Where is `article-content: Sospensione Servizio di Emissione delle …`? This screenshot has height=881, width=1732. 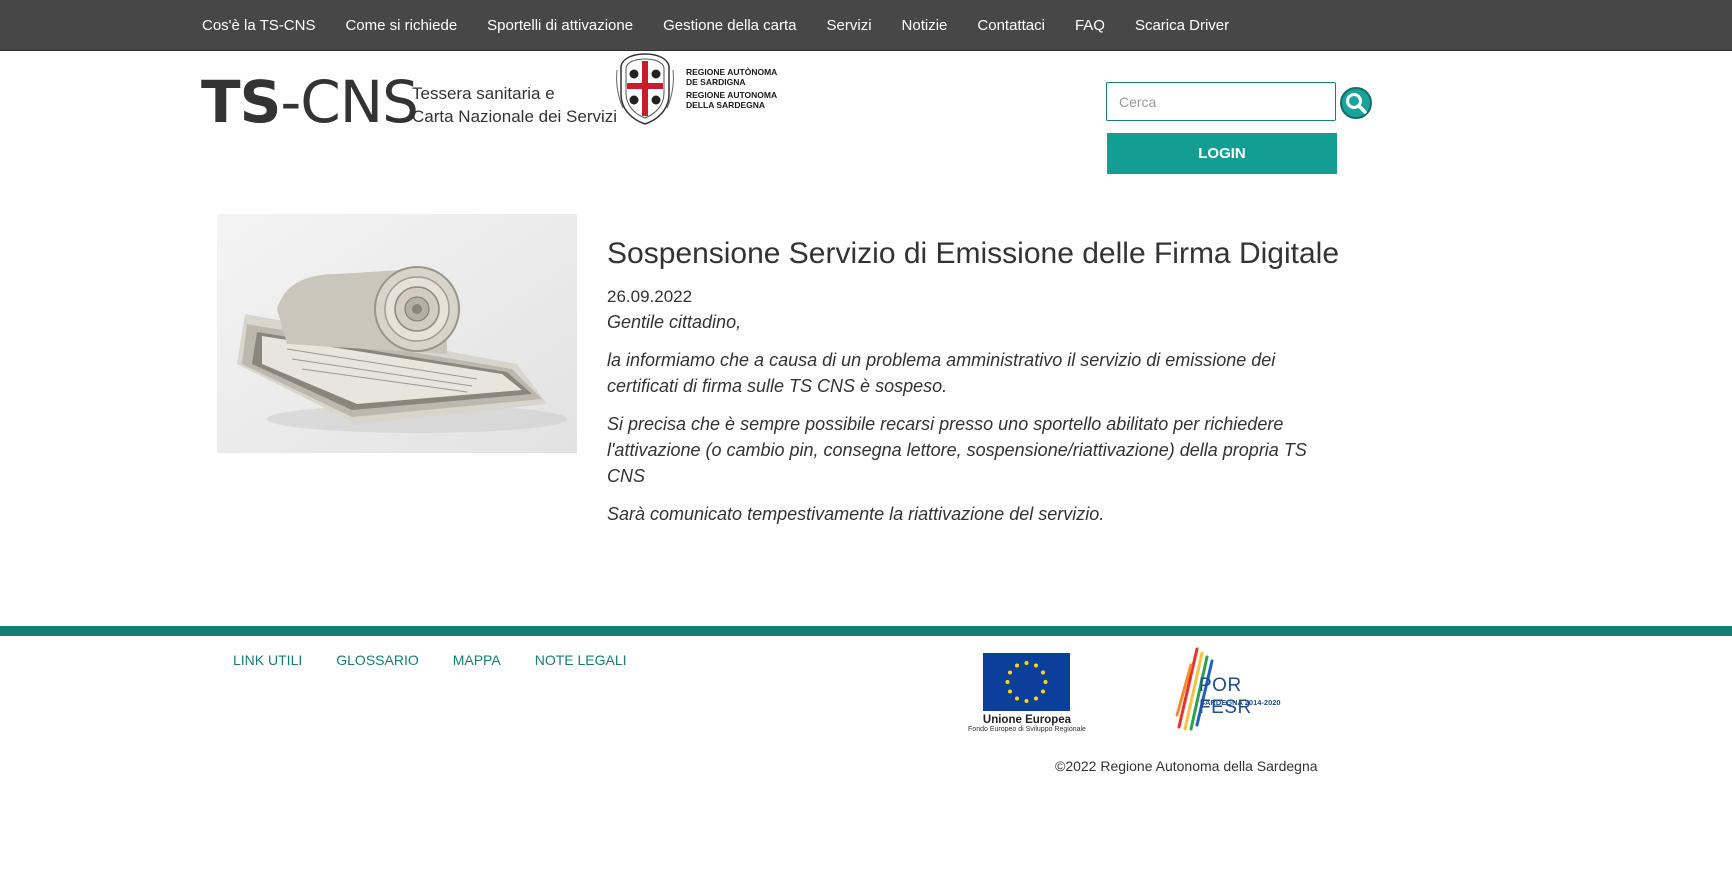 article-content: Sospensione Servizio di Emissione delle … is located at coordinates (977, 388).